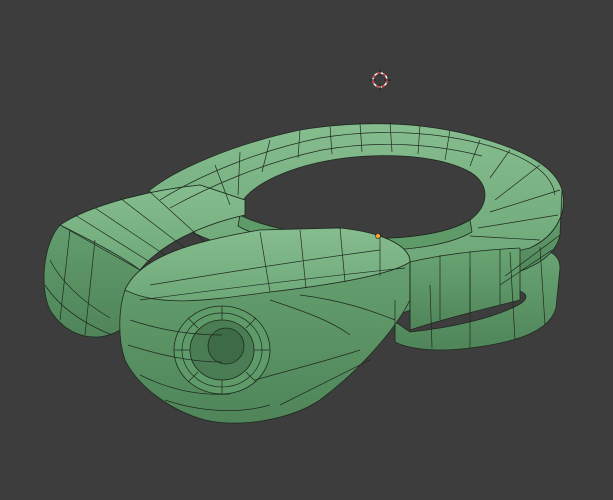 Image resolution: width=613 pixels, height=500 pixels. Describe the element at coordinates (380, 80) in the screenshot. I see `3d-cursor-icon` at that location.